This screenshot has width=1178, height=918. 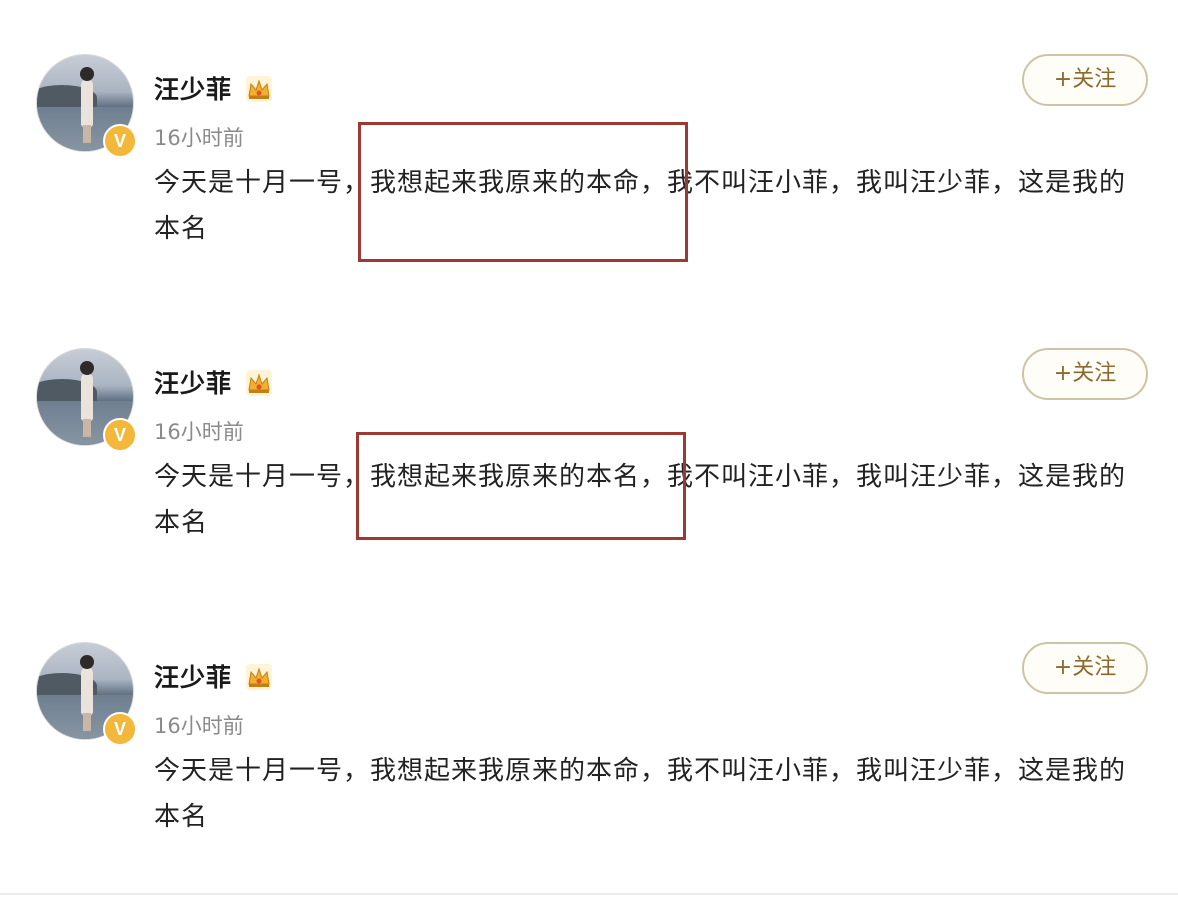 I want to click on post-content: 今天是十月一号，我想起来我原来的本命，我不叫汪小菲，我叫汪少菲，这是我的本名, so click(x=640, y=794).